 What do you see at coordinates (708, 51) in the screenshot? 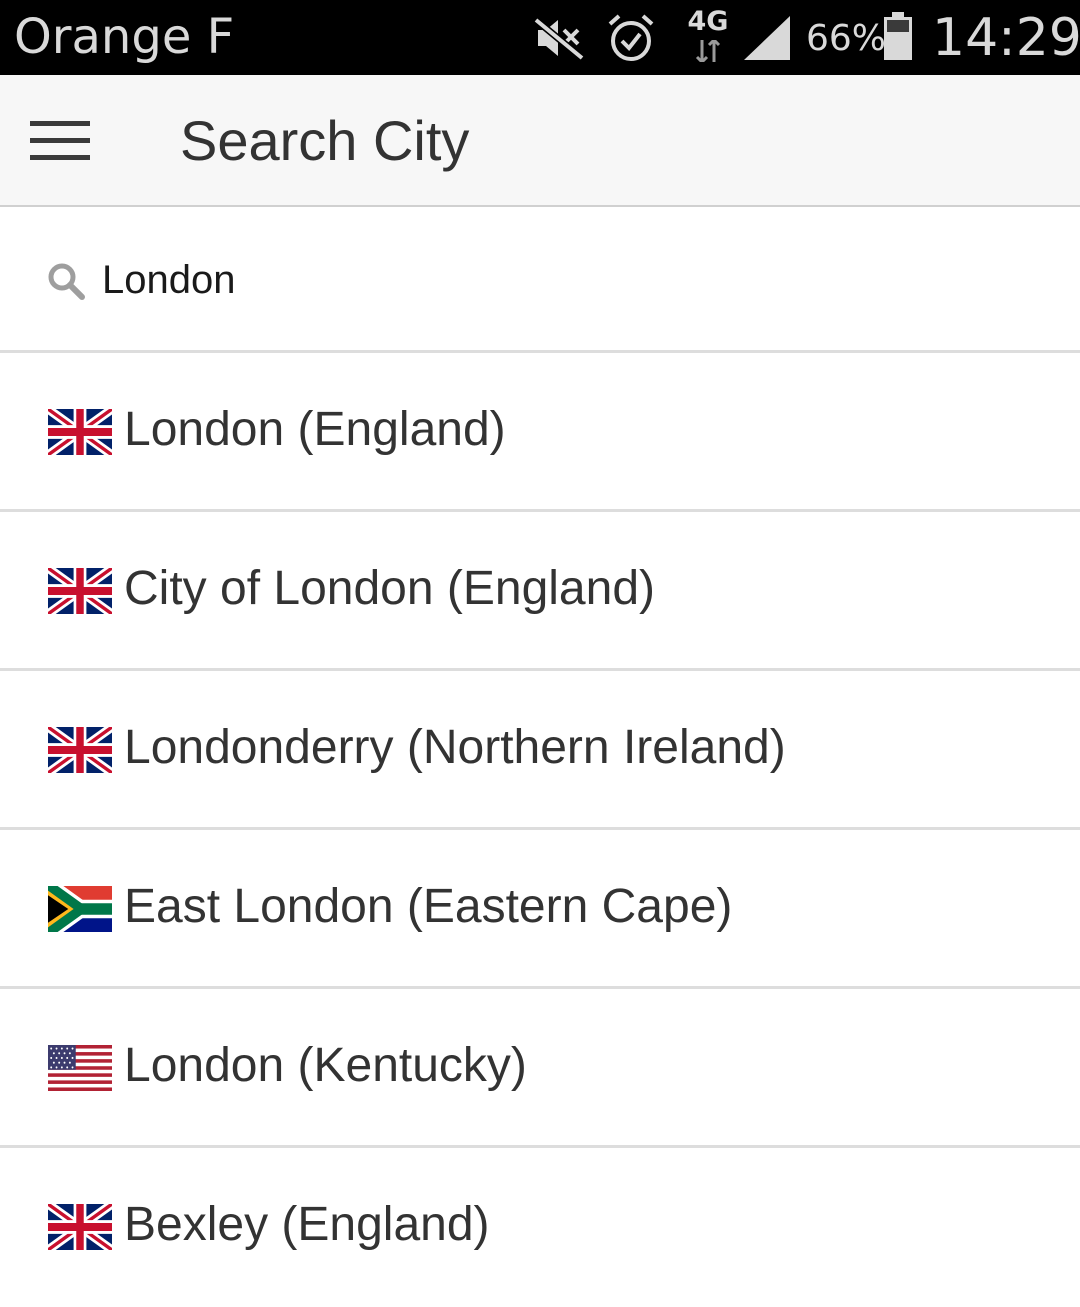
I see `data-arrows-icon` at bounding box center [708, 51].